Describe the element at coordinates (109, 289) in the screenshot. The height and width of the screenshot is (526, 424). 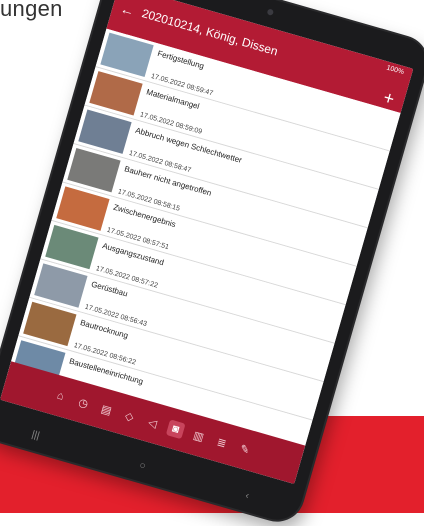
I see `entry-label: Gerüstbau` at that location.